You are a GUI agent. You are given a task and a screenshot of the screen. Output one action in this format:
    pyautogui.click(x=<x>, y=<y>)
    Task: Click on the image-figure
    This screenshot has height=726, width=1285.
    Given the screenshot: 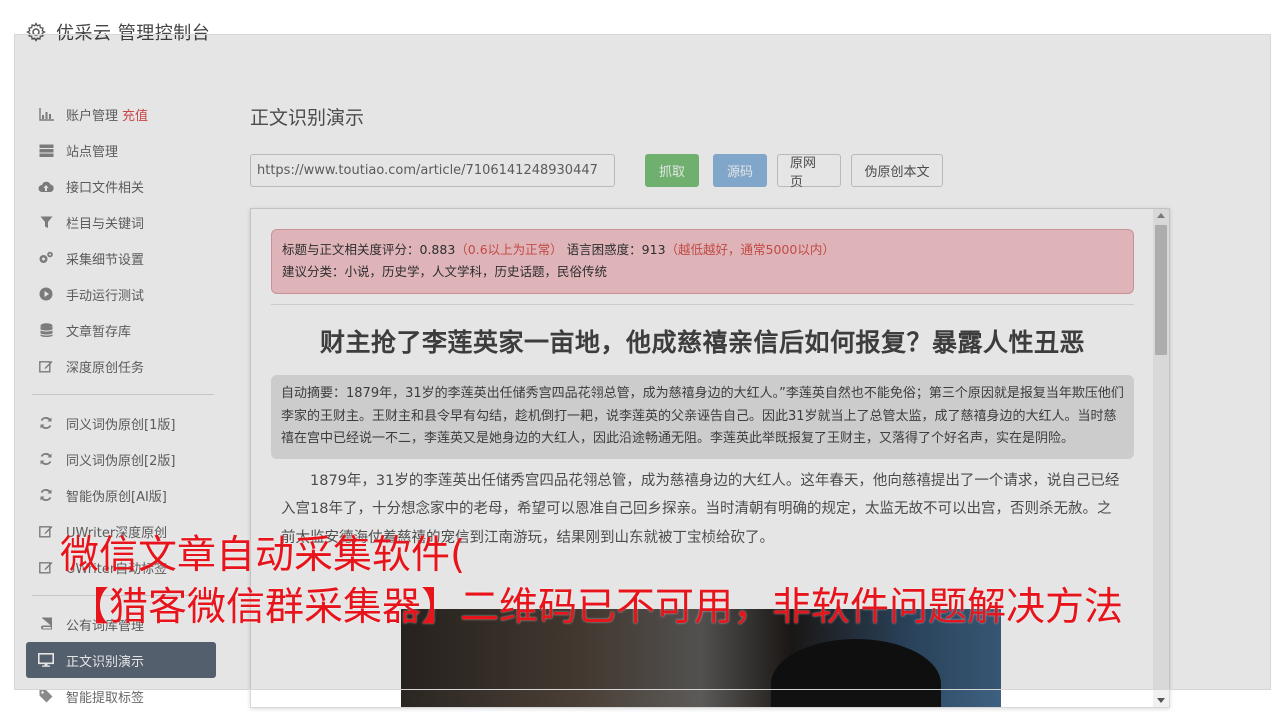 What is the action you would take?
    pyautogui.click(x=856, y=673)
    